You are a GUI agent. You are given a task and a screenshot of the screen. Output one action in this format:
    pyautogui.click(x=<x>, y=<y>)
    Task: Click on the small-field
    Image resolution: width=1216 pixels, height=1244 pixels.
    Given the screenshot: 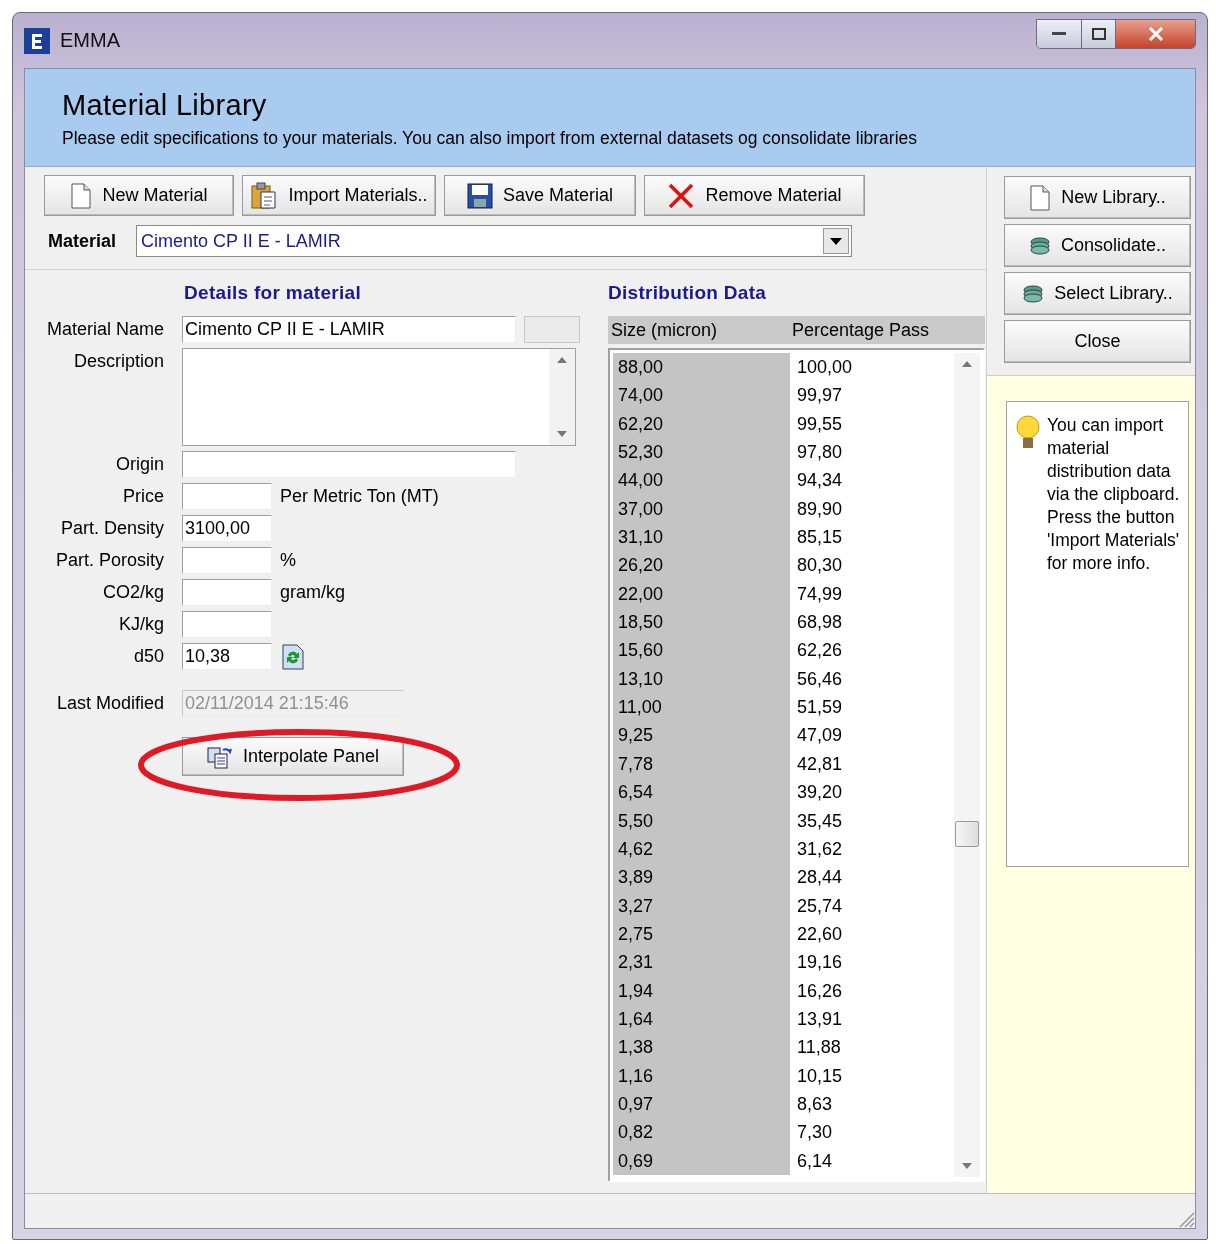 What is the action you would take?
    pyautogui.click(x=552, y=329)
    